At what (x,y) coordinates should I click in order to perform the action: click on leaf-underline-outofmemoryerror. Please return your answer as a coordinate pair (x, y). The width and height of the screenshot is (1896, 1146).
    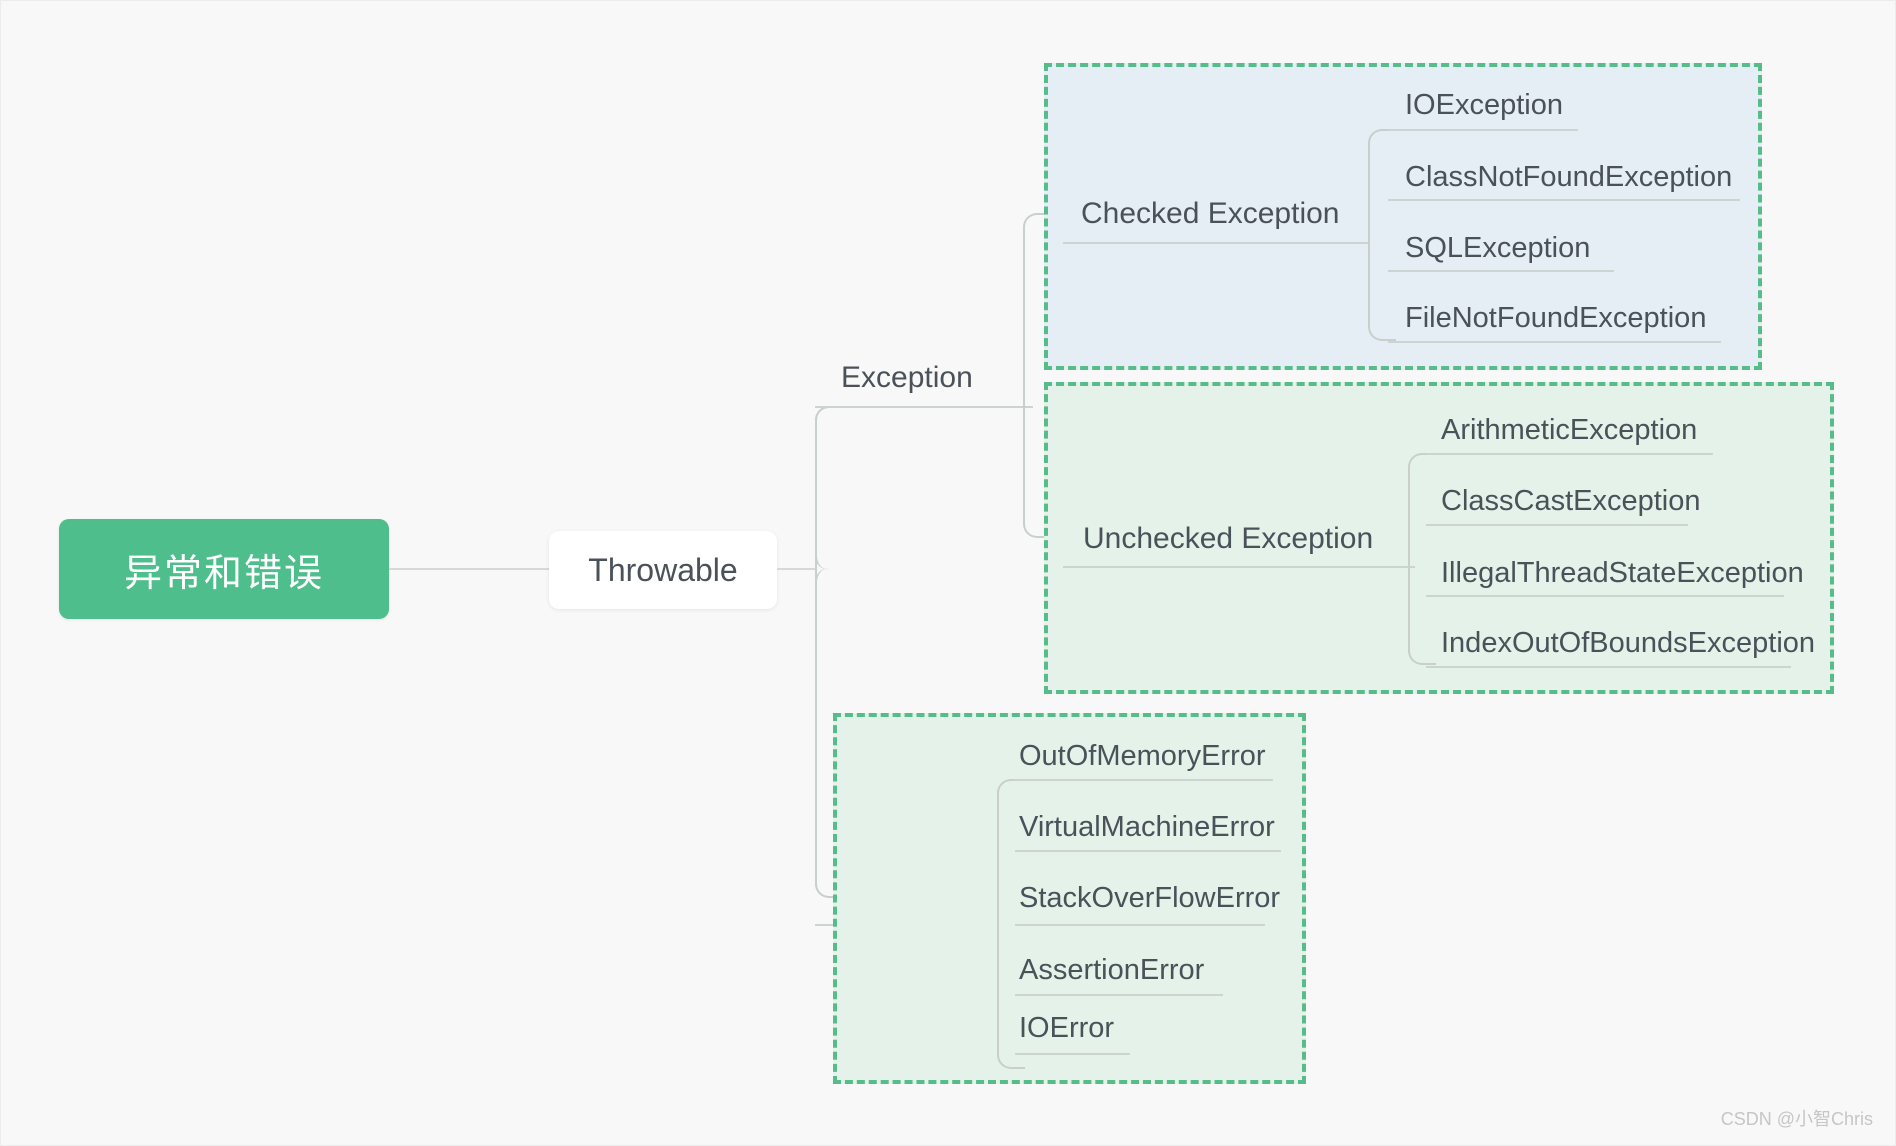
    Looking at the image, I should click on (1144, 780).